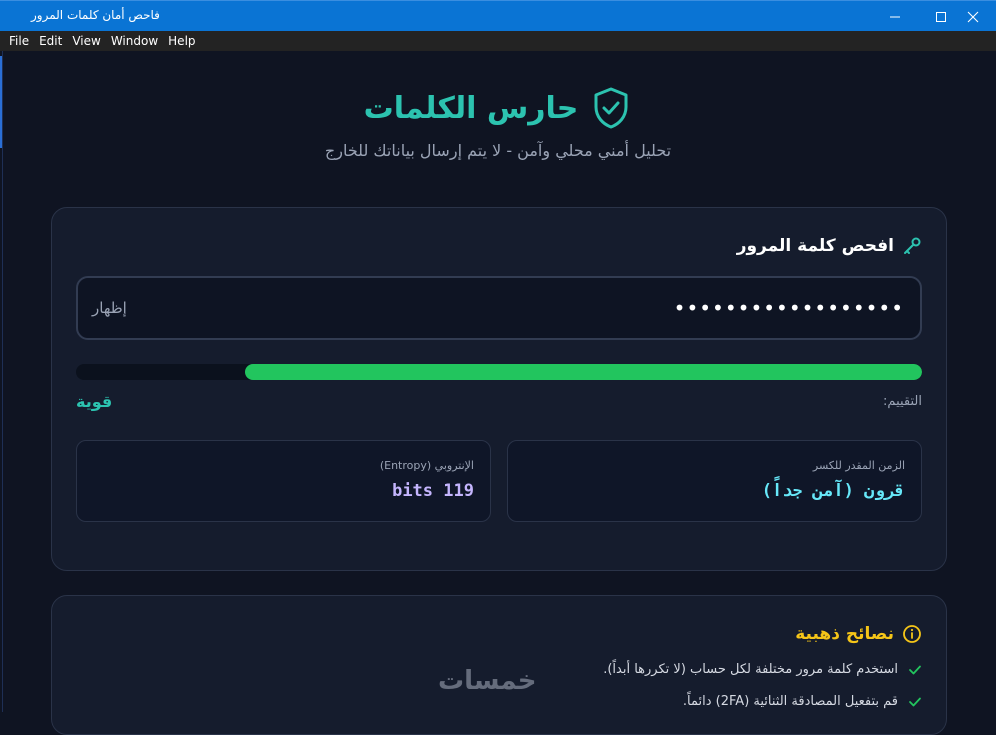 This screenshot has width=996, height=735. I want to click on tips-title: نصائح ذهبية, so click(844, 634).